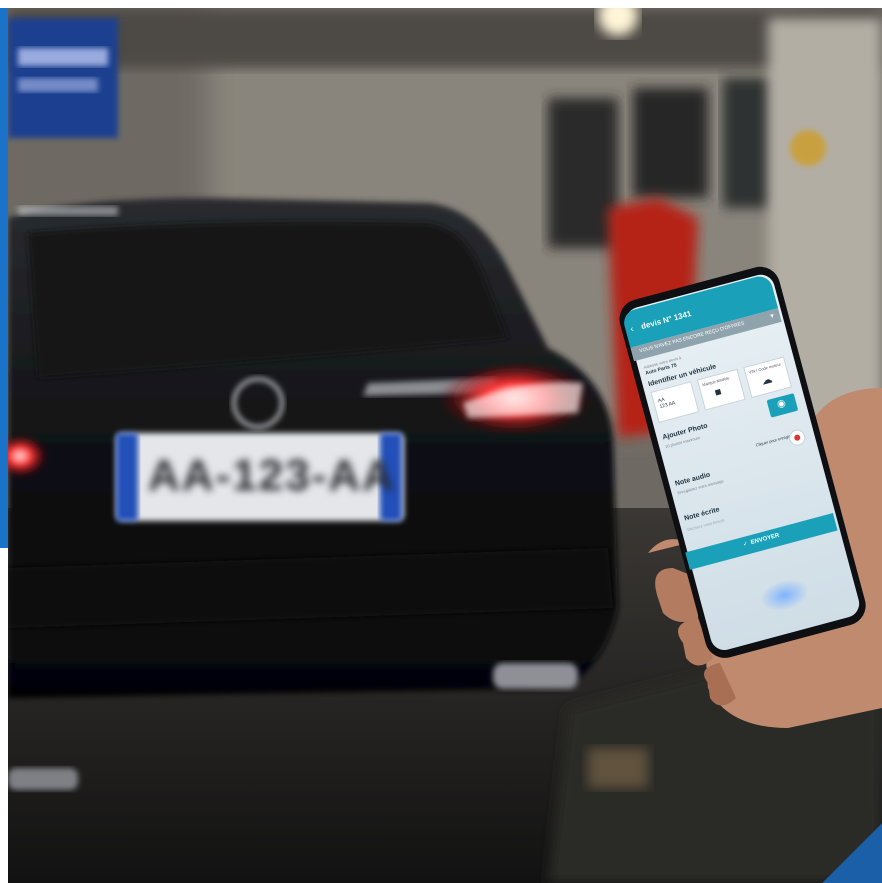 This screenshot has height=883, width=882. I want to click on option-brand-model: Marque Modèle ■, so click(721, 389).